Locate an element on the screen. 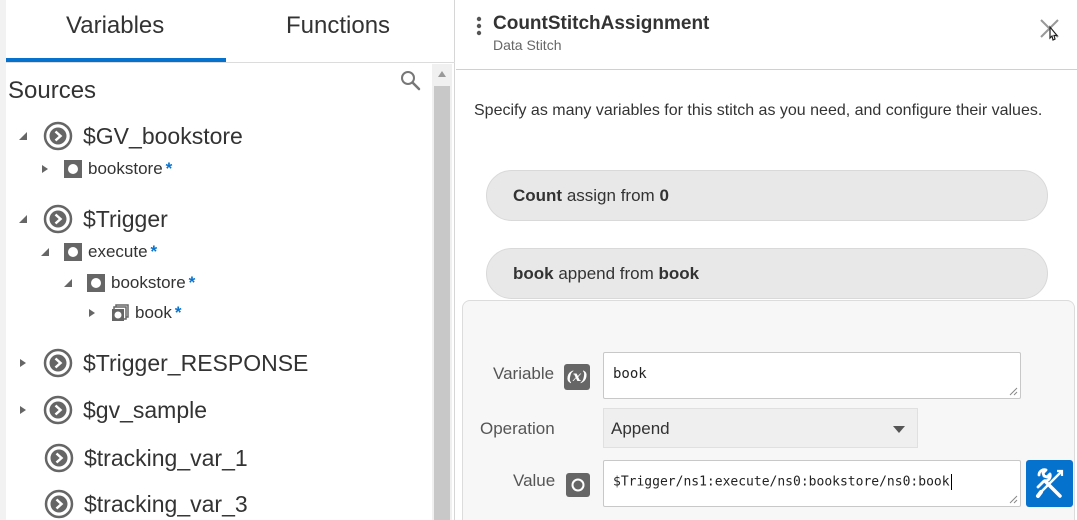 This screenshot has height=520, width=1077. sources-title: Sources is located at coordinates (52, 90).